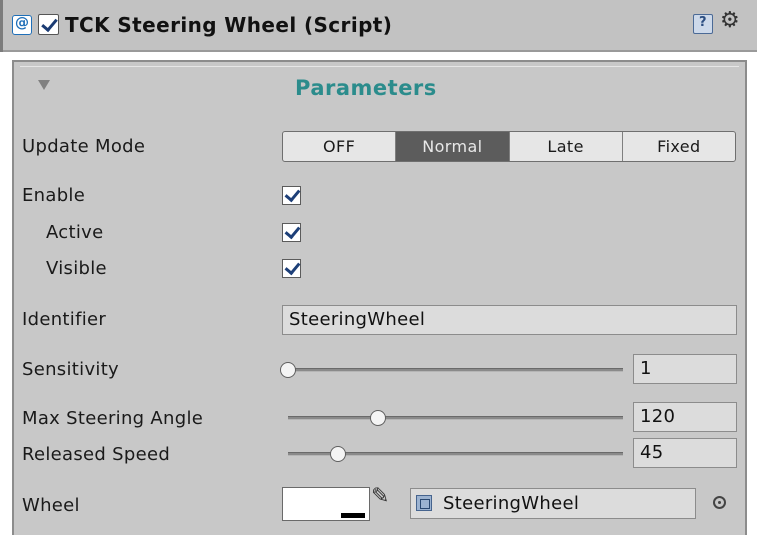 The width and height of the screenshot is (757, 535). Describe the element at coordinates (685, 453) in the screenshot. I see `released-speed-value-field: 45` at that location.